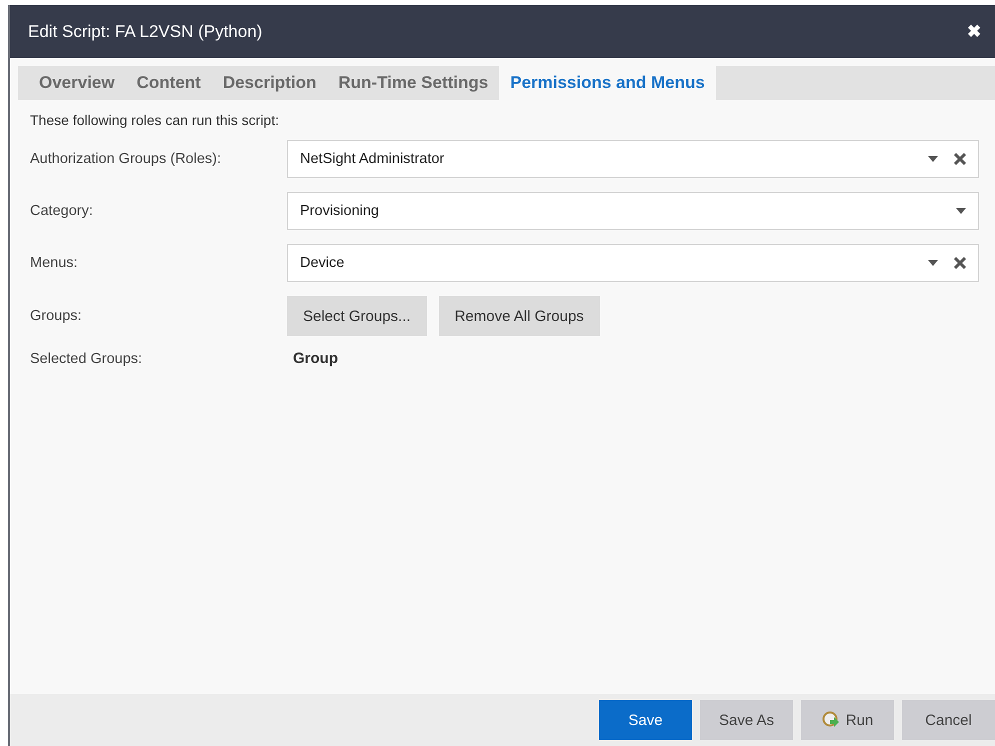 The width and height of the screenshot is (995, 746). What do you see at coordinates (87, 358) in the screenshot?
I see `field-label: Selected Groups:` at bounding box center [87, 358].